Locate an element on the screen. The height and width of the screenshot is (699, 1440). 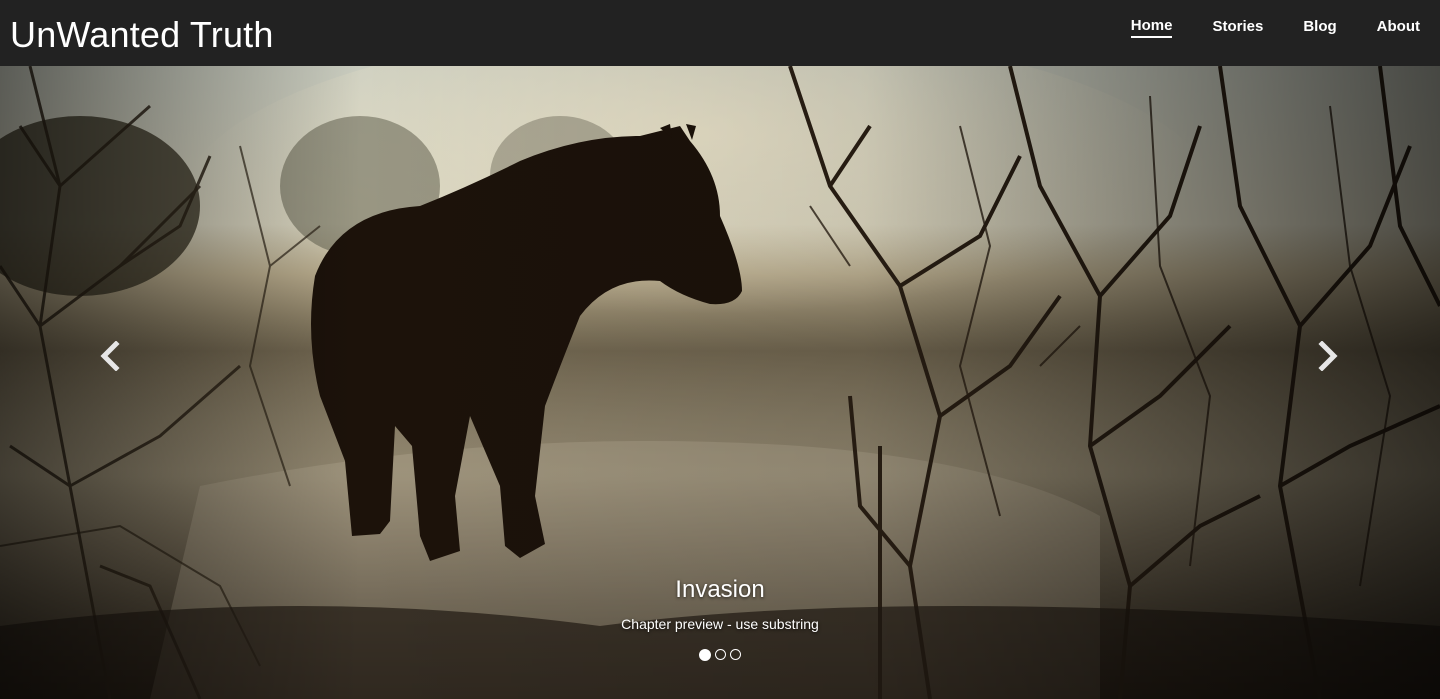
nav-links: Home Stories Blog About is located at coordinates (1275, 27).